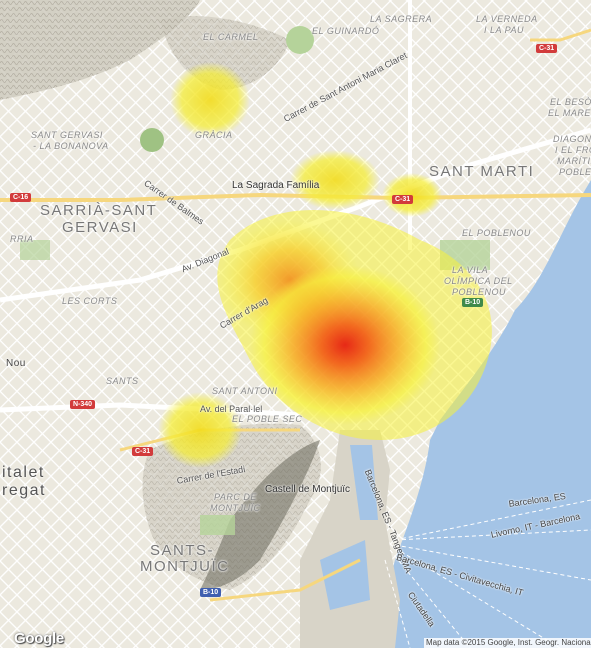 This screenshot has height=648, width=591. I want to click on road-shield-b10-east: B-10, so click(473, 302).